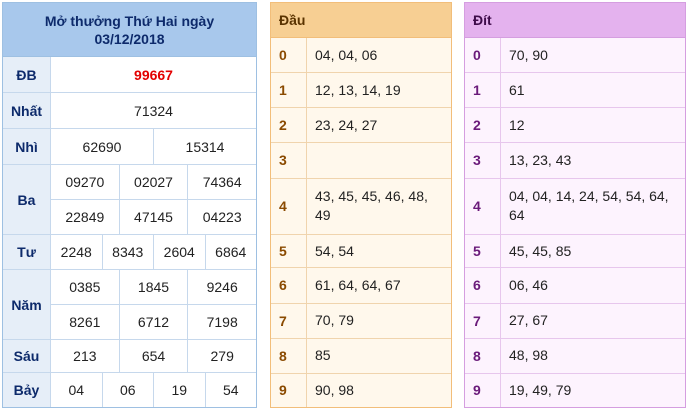 Image resolution: width=689 pixels, height=411 pixels. I want to click on prize-number: 62690, so click(102, 146).